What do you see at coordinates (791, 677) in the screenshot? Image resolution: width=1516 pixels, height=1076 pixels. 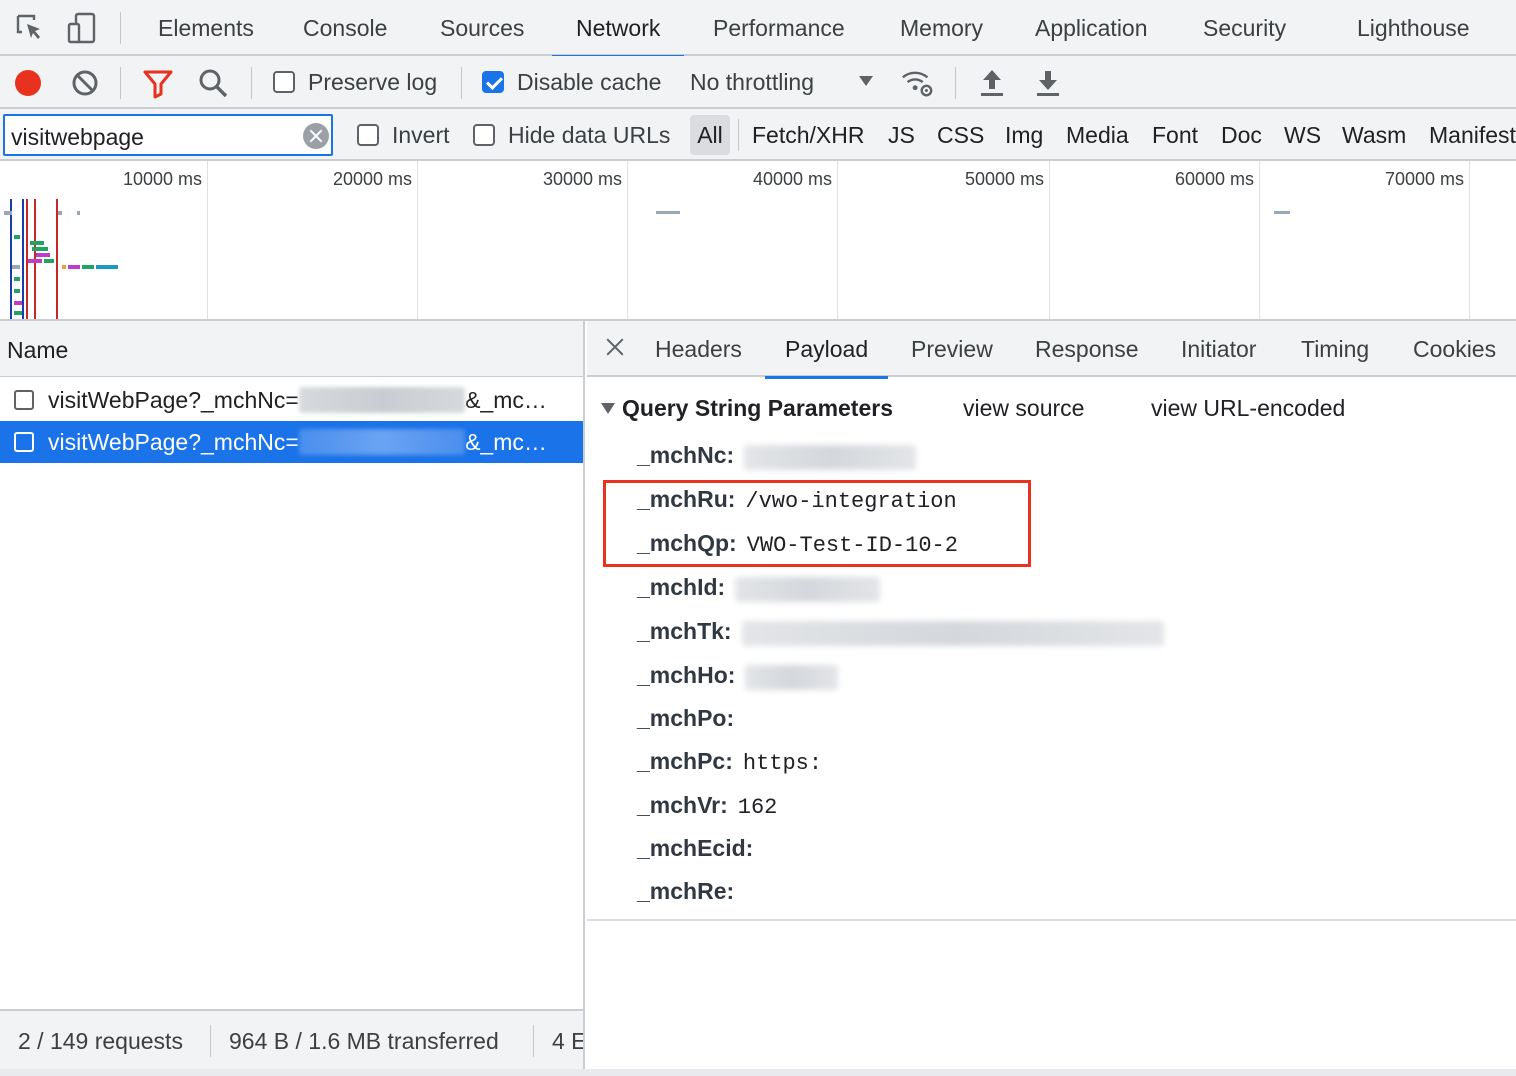 I see `param-value: vwo.com` at bounding box center [791, 677].